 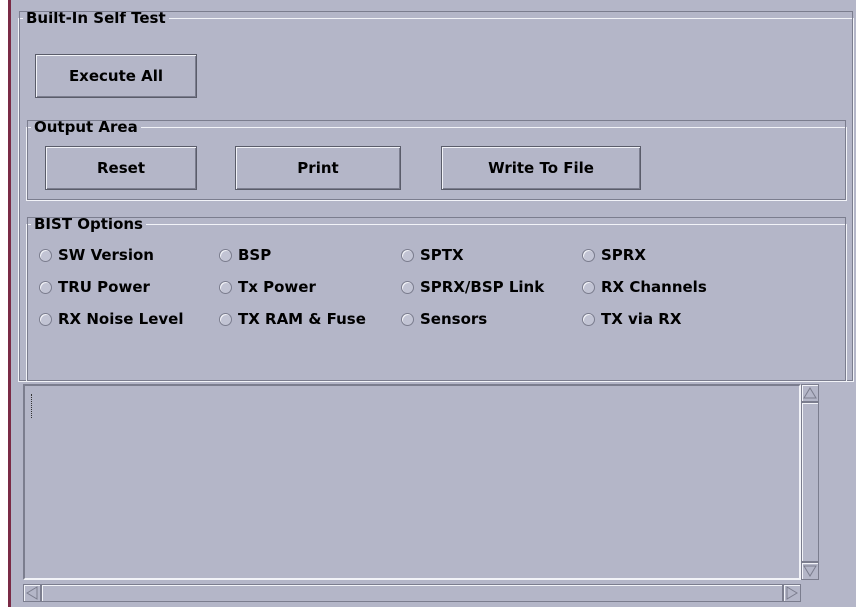 I want to click on option-tru-power: TRU Power, so click(x=94, y=287).